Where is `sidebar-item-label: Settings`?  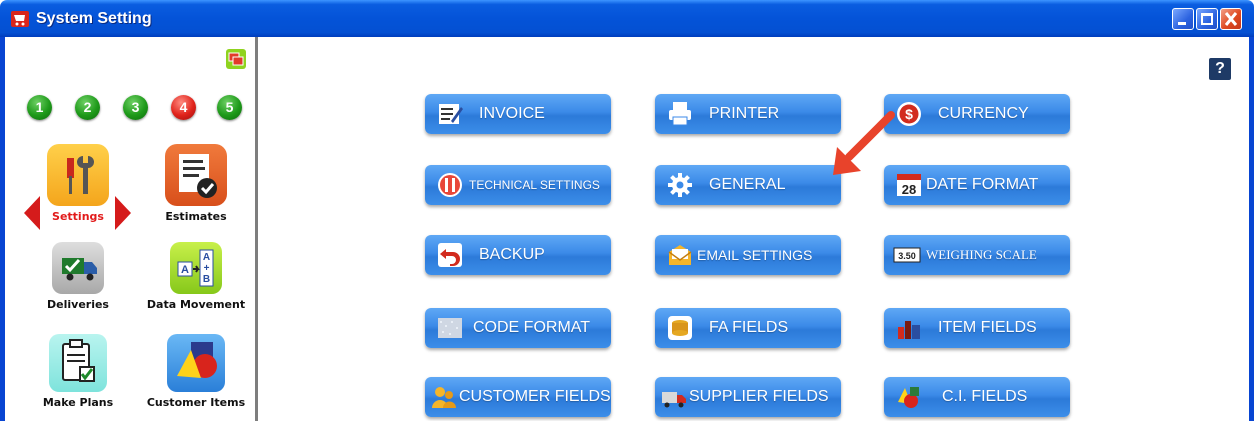
sidebar-item-label: Settings is located at coordinates (78, 216).